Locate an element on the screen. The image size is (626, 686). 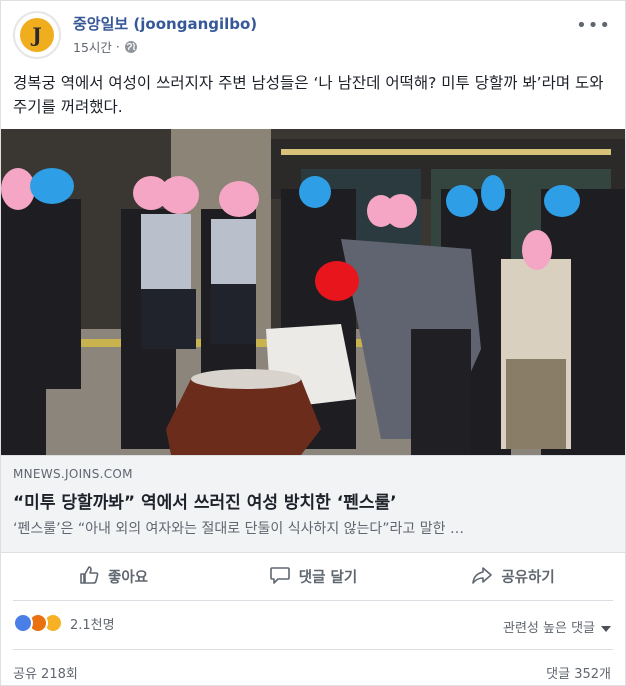
like-reaction-icon is located at coordinates (23, 623).